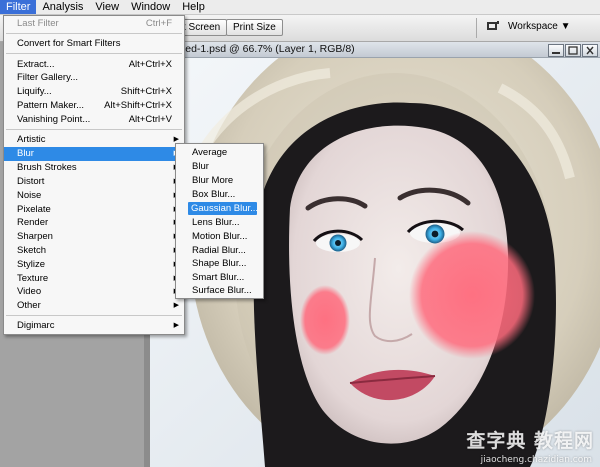  I want to click on menu-item-liquify: Liquify... Shift+Ctrl+X, so click(94, 91).